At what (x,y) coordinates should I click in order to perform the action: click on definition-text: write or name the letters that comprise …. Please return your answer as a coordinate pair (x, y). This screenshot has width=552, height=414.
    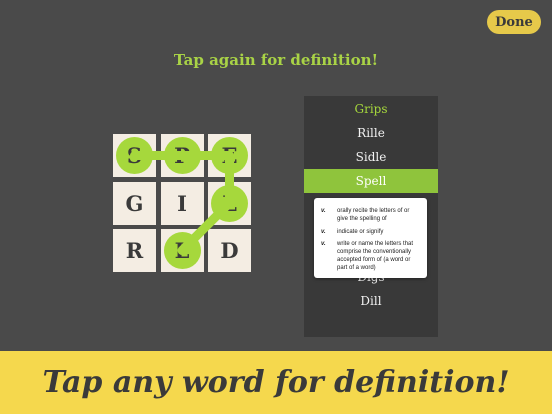
    Looking at the image, I should click on (375, 256).